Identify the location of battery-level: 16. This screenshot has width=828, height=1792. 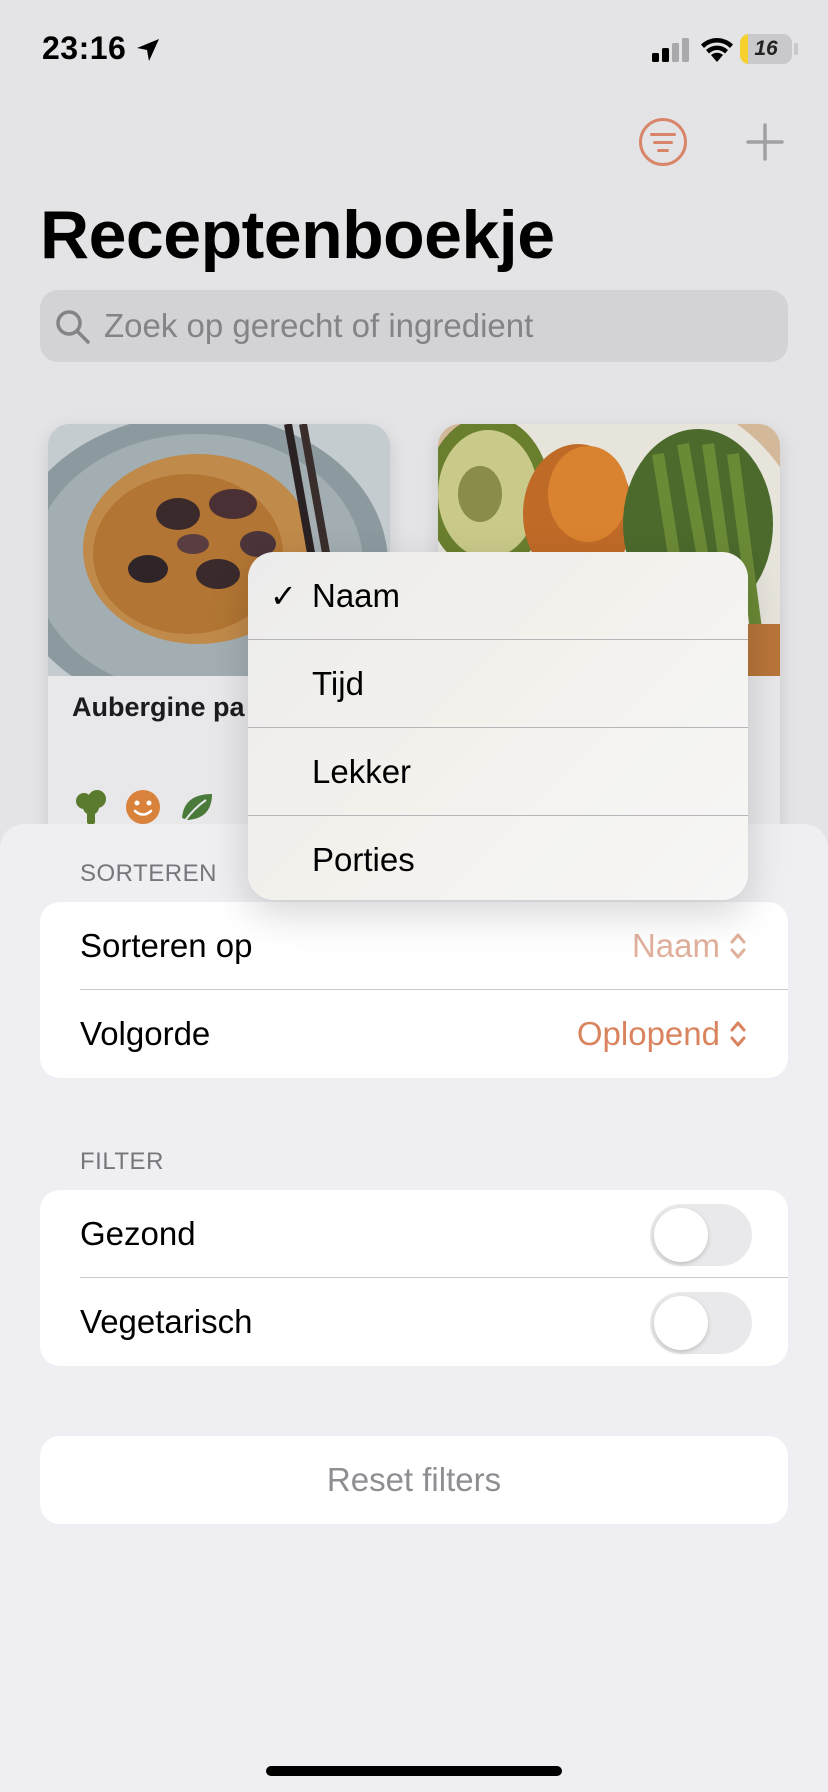
(766, 48).